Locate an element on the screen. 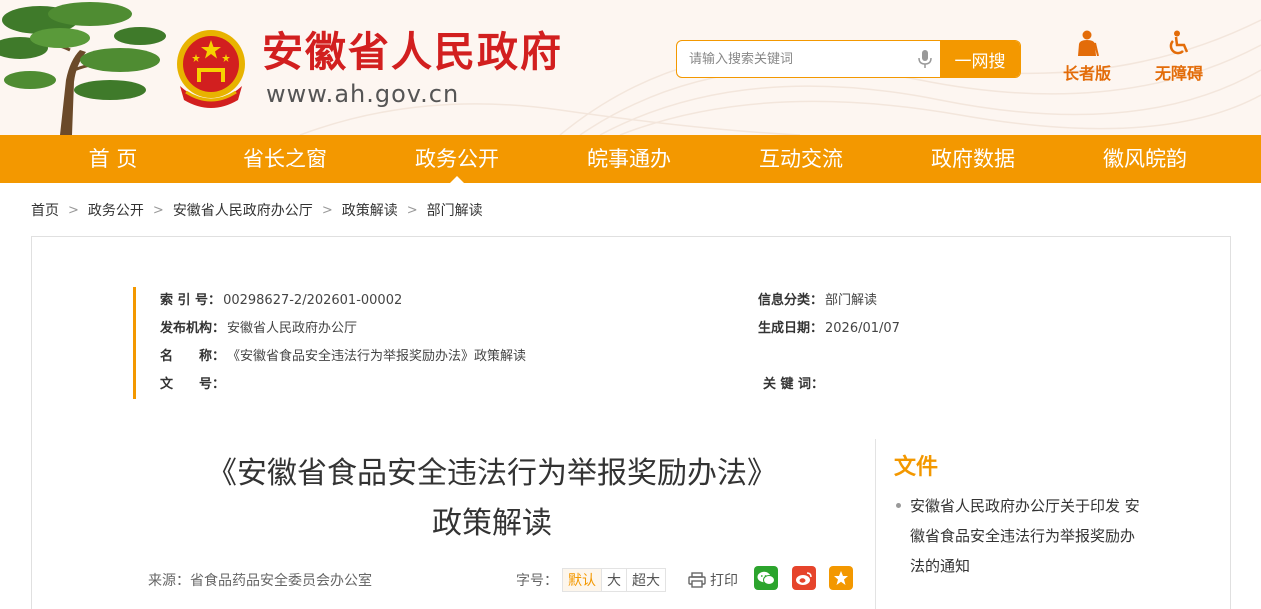 The height and width of the screenshot is (609, 1261). article-source: 来源：省食品药品安全委员会办公室 is located at coordinates (260, 581).